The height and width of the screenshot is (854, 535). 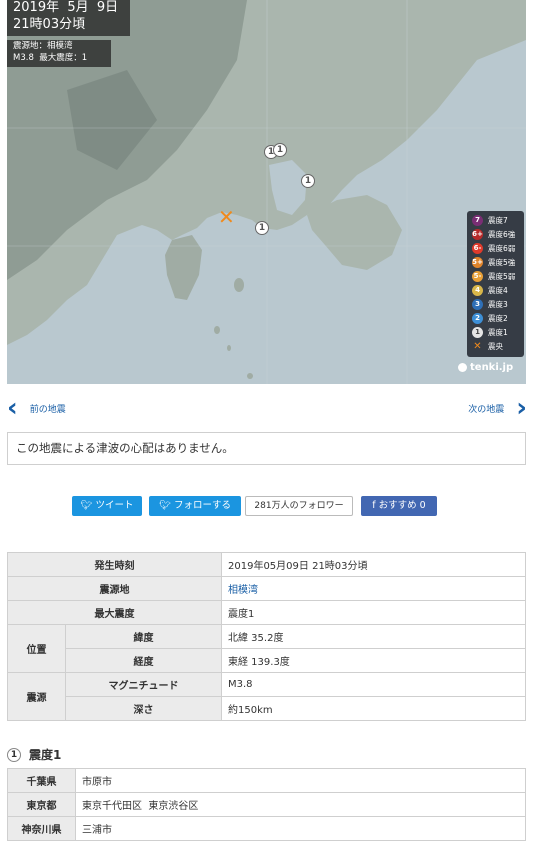 I want to click on legend-label: 震度3, so click(x=498, y=304).